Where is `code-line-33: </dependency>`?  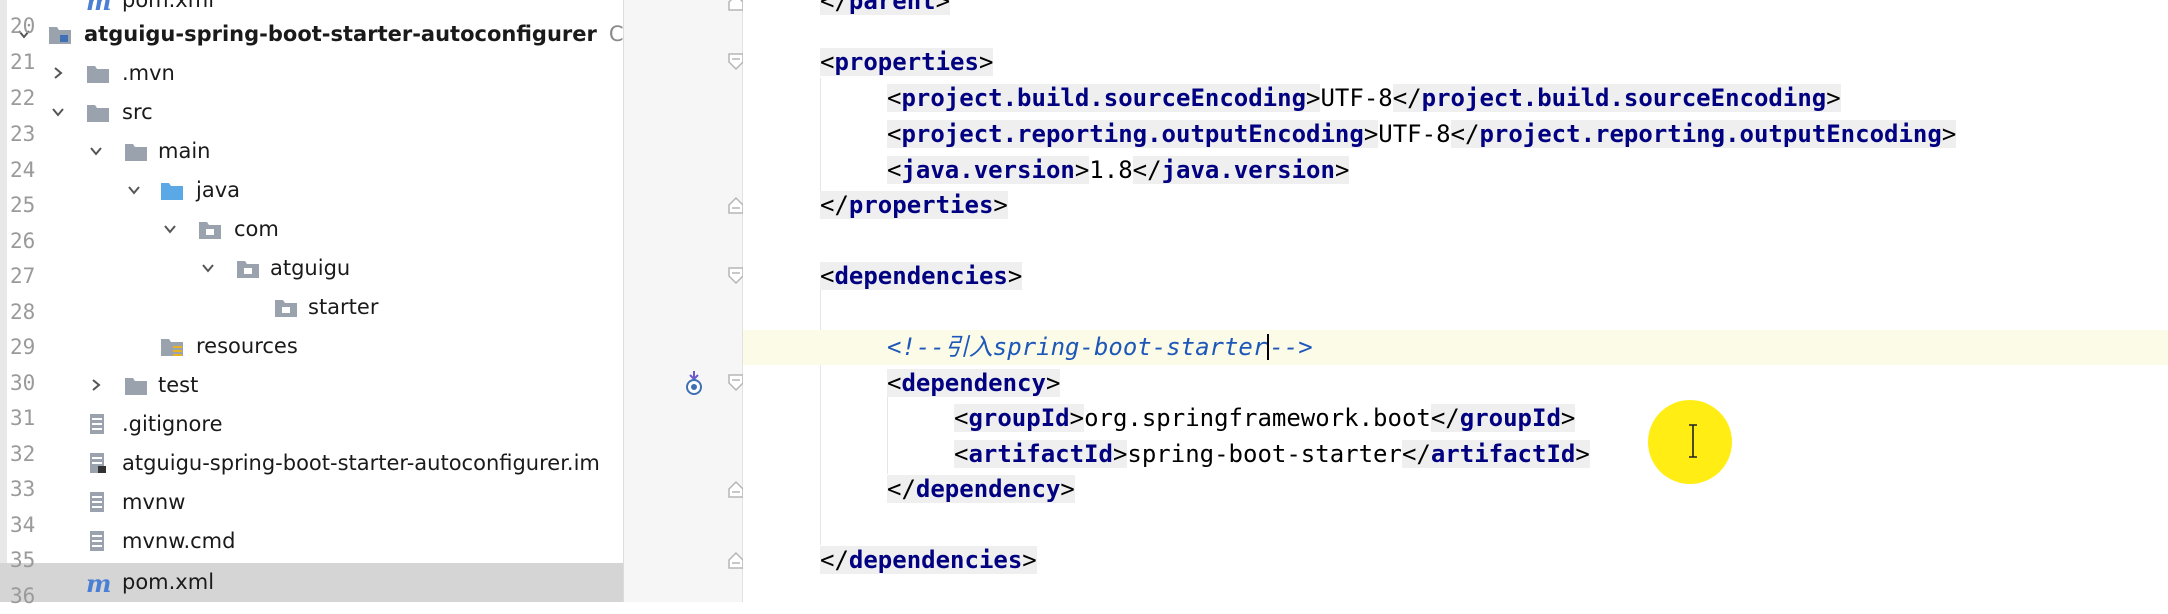
code-line-33: </dependency> is located at coordinates (981, 489).